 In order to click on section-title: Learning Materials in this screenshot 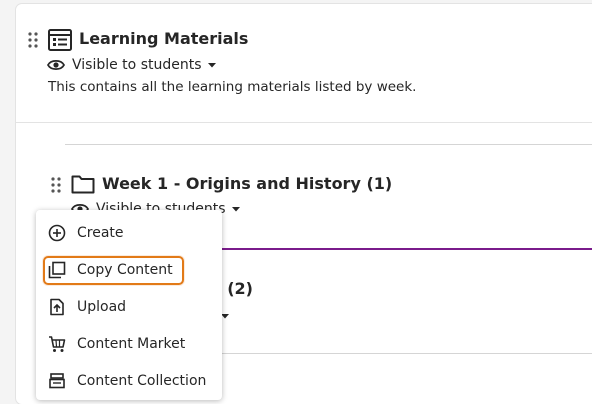, I will do `click(163, 38)`.